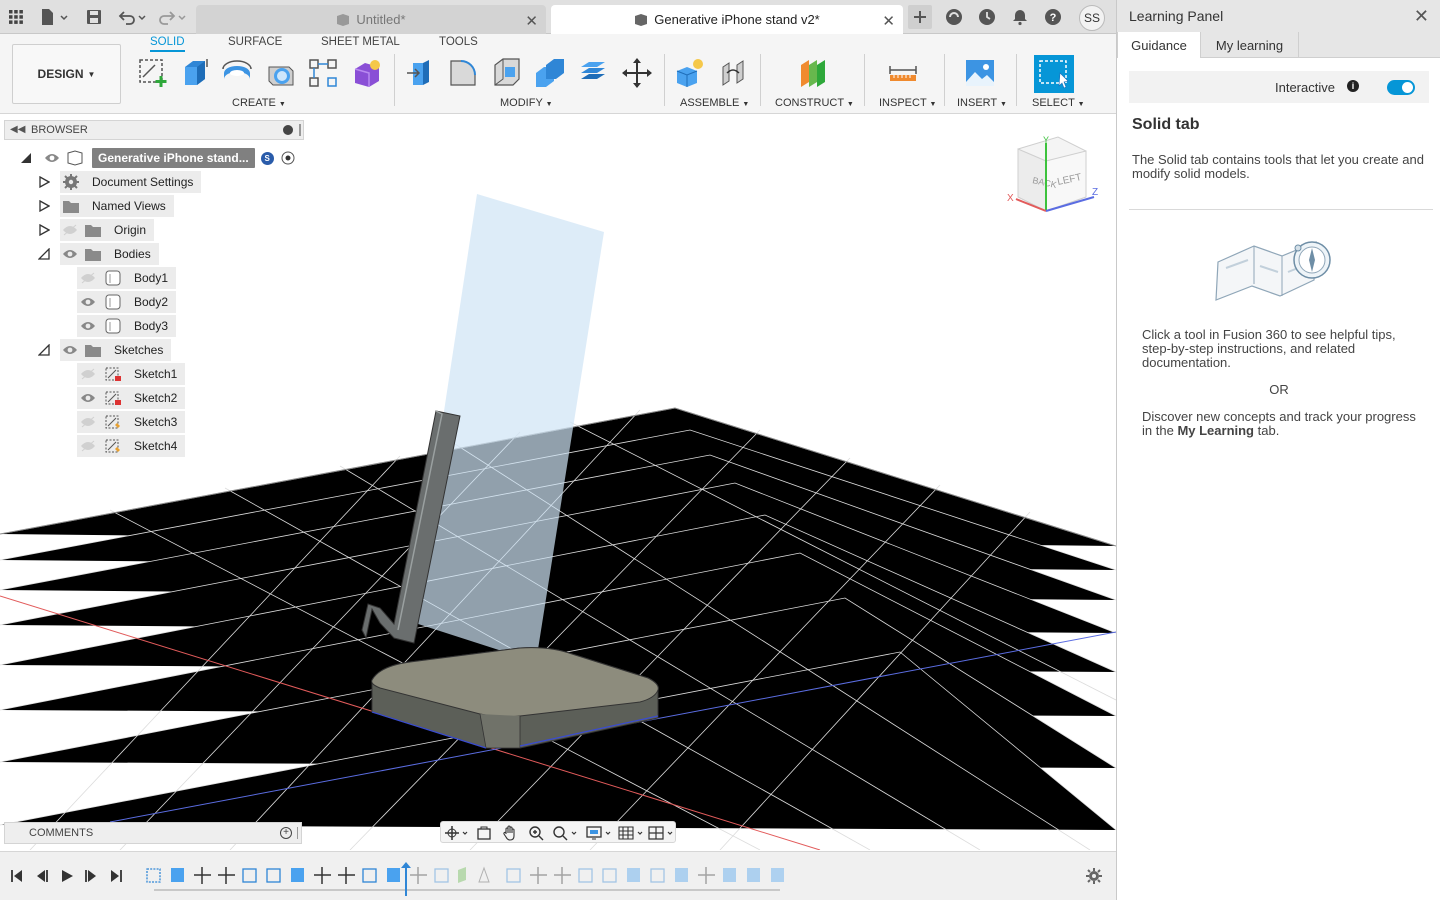 This screenshot has height=900, width=1440. Describe the element at coordinates (360, 42) in the screenshot. I see `tab-sheet-metal: SHEET METAL` at that location.